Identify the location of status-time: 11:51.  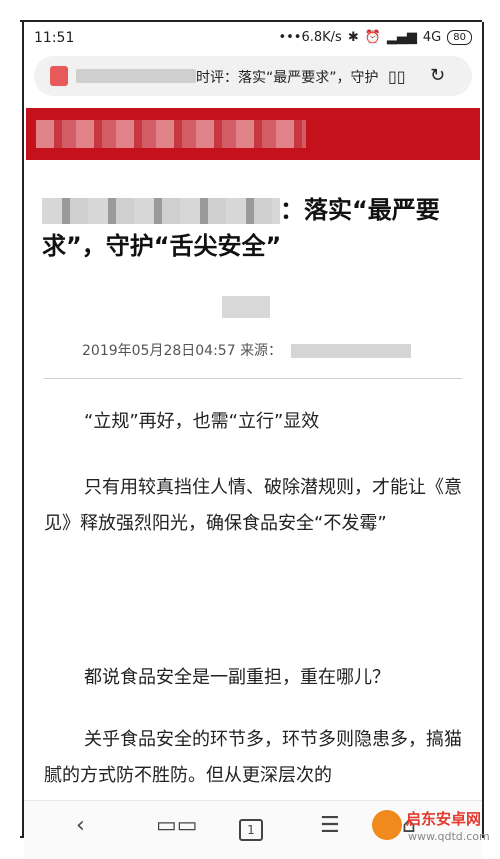
(54, 38).